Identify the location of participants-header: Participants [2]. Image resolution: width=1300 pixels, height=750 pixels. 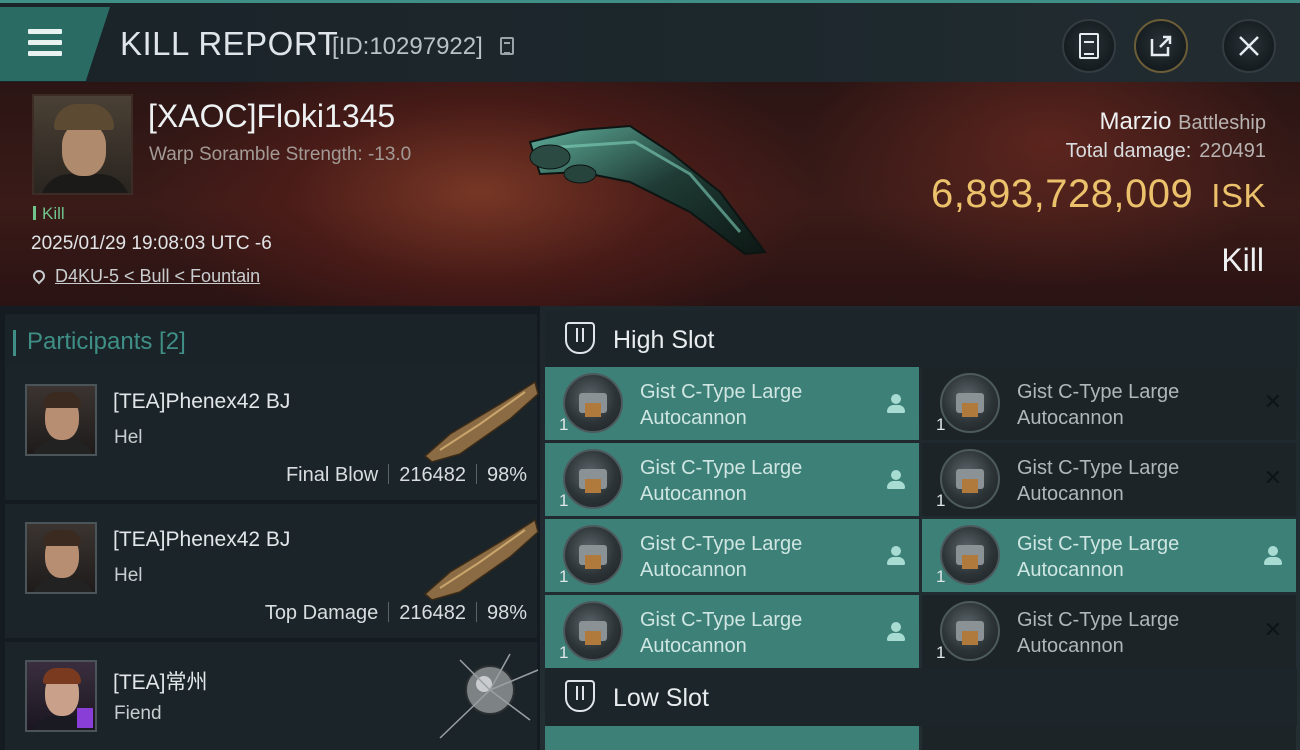
(271, 342).